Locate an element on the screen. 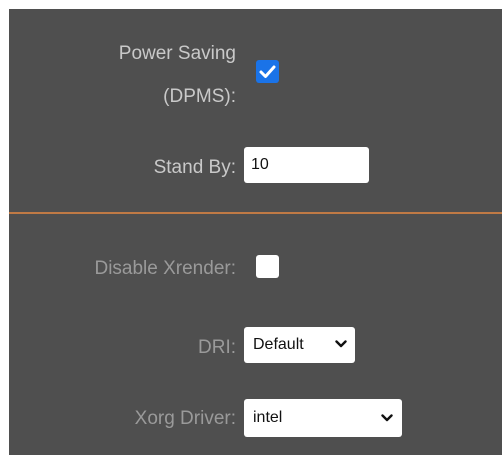 This screenshot has width=502, height=455. stand-by-label: Stand By: is located at coordinates (194, 167).